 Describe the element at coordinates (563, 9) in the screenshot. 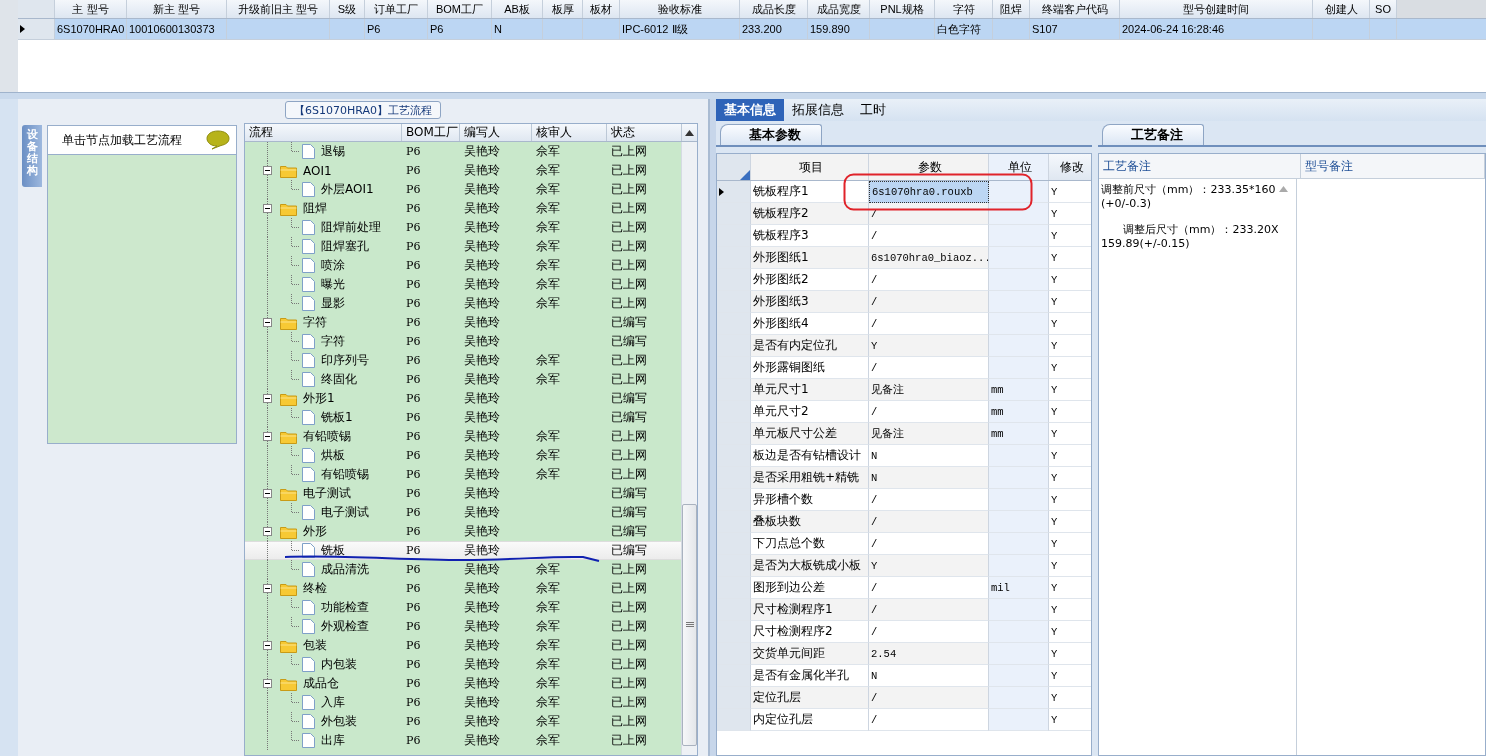

I see `column-header: 板厚` at that location.